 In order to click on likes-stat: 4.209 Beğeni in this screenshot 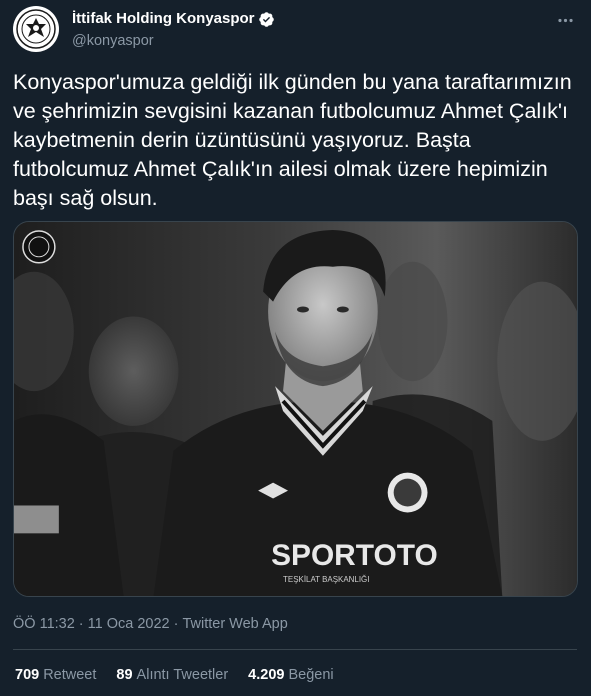, I will do `click(290, 675)`.